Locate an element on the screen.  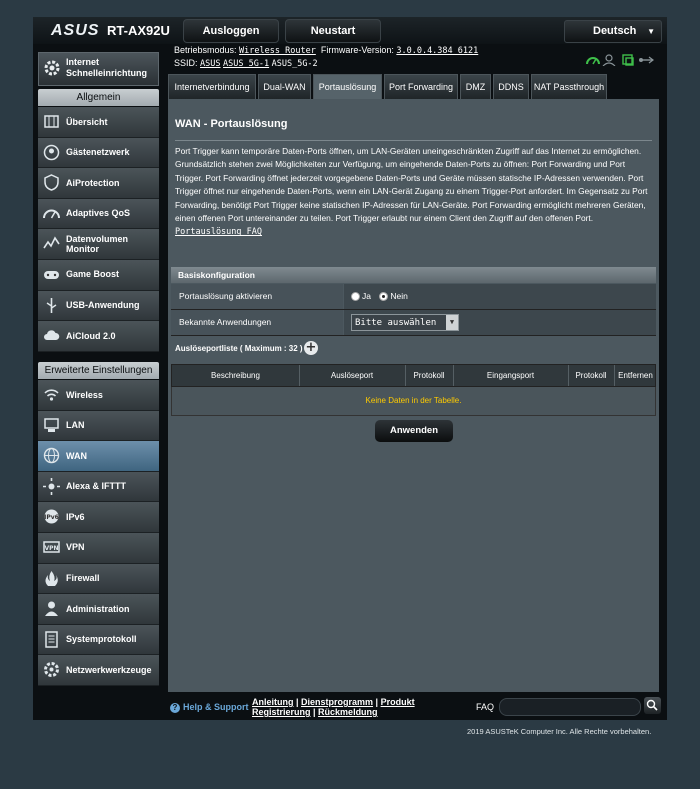
title-divider is located at coordinates (413, 140).